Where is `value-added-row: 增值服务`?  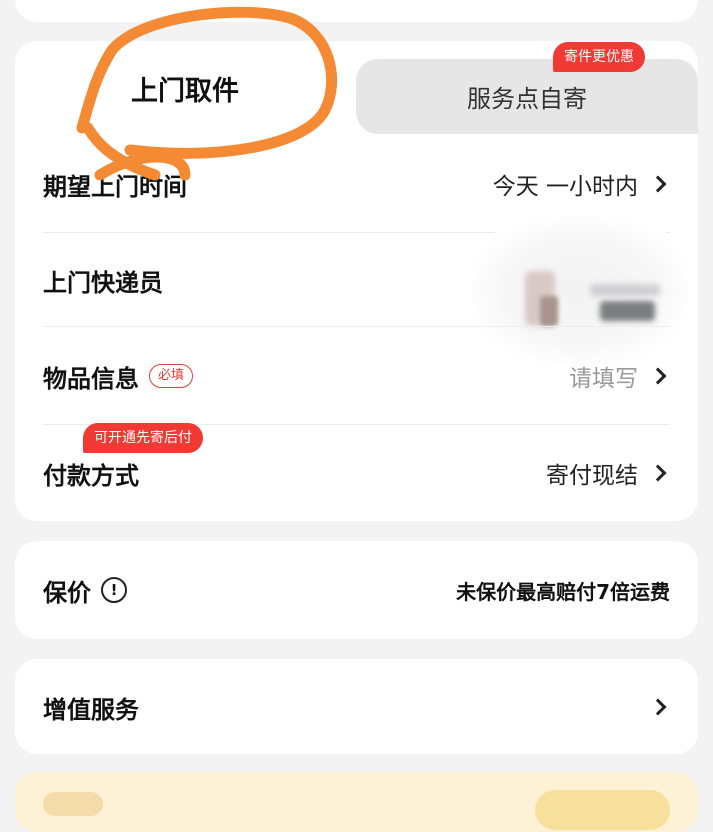
value-added-row: 增值服务 is located at coordinates (356, 707).